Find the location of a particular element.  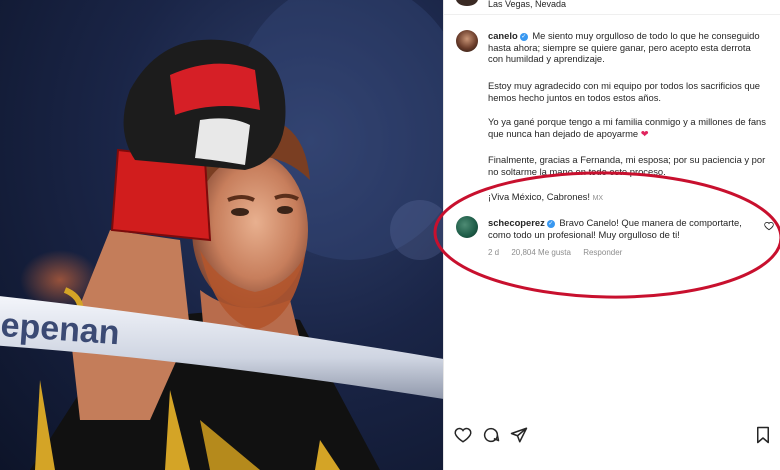

header-avatar is located at coordinates (467, 3).